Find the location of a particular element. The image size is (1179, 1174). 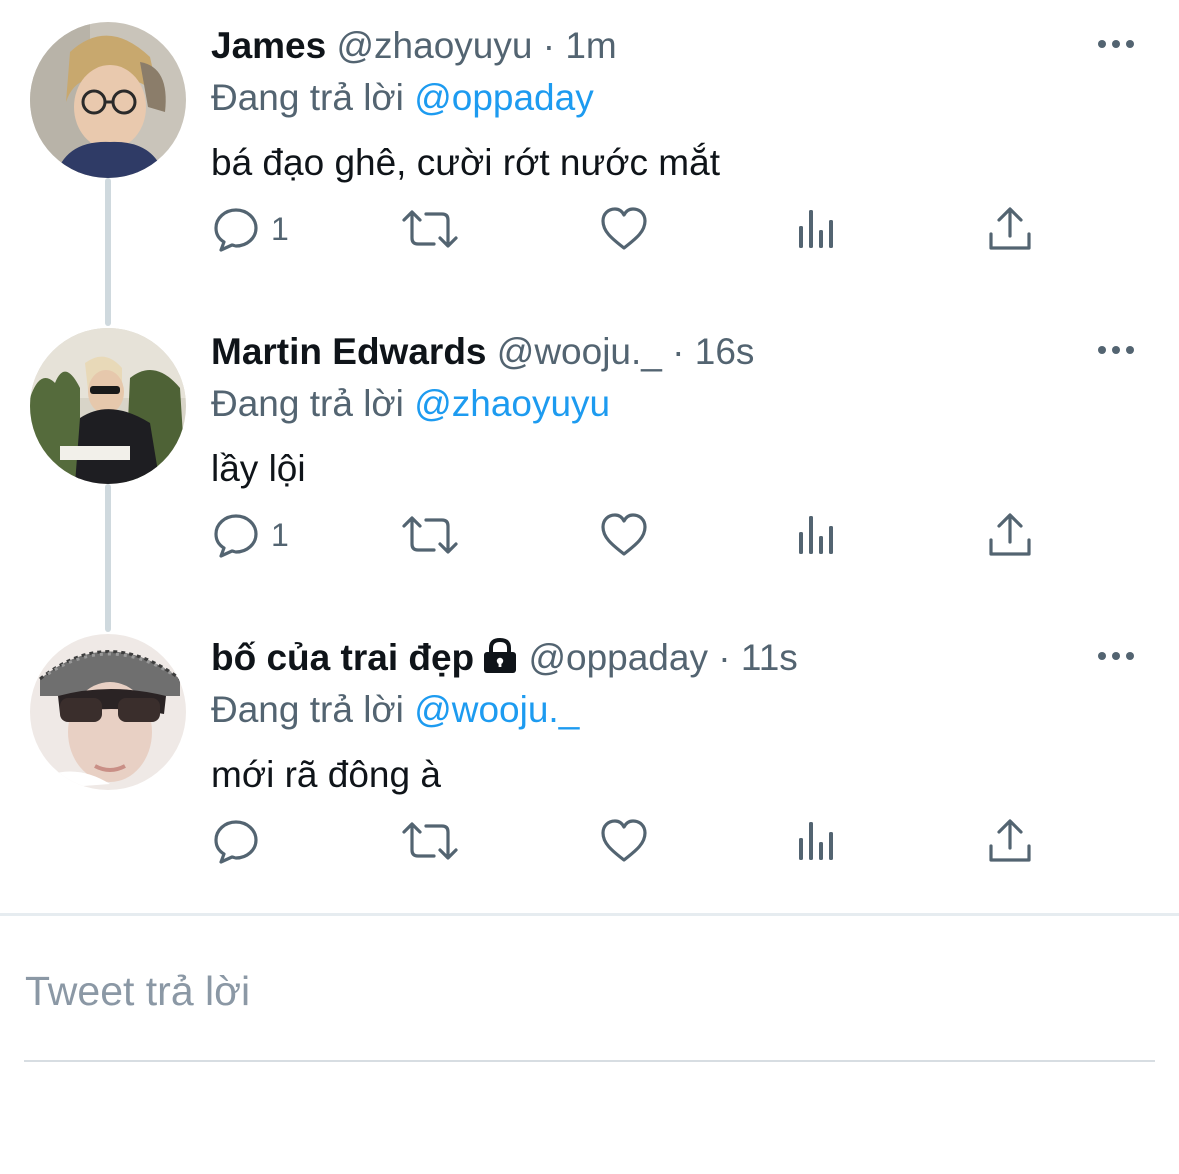

replying-to-line: Đang trả lời @oppaday is located at coordinates (402, 98).